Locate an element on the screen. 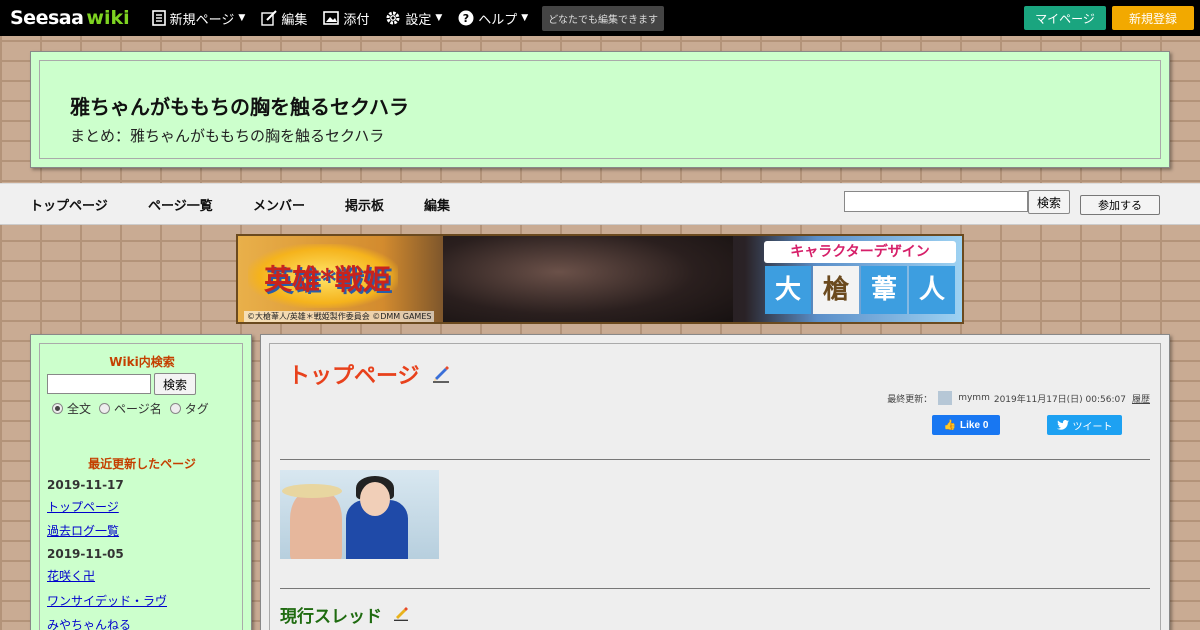  edit-label: 編集 is located at coordinates (294, 20).